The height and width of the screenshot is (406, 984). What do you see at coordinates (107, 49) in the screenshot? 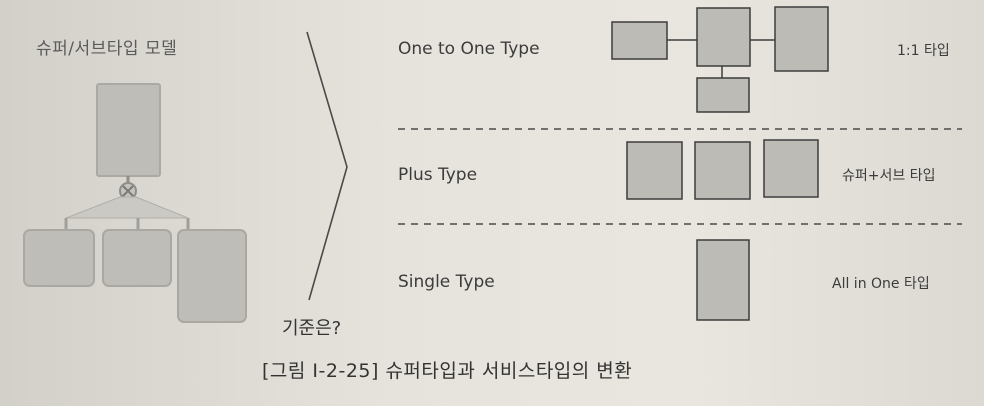
I see `left-panel-title: 슈퍼/서브타입 모델` at bounding box center [107, 49].